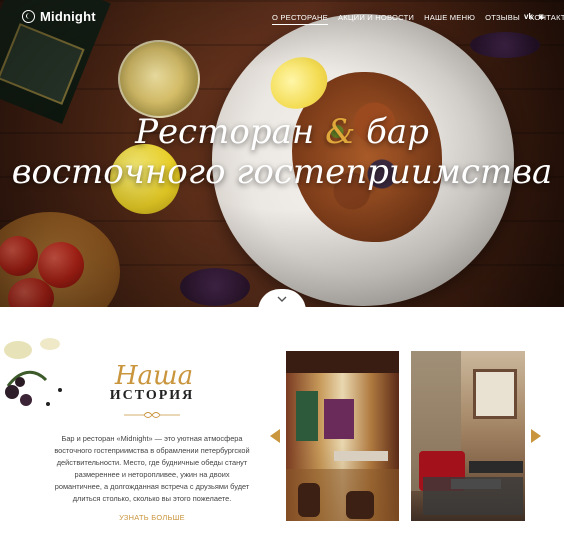 The width and height of the screenshot is (564, 545). I want to click on hero-word-bar: бар, so click(397, 132).